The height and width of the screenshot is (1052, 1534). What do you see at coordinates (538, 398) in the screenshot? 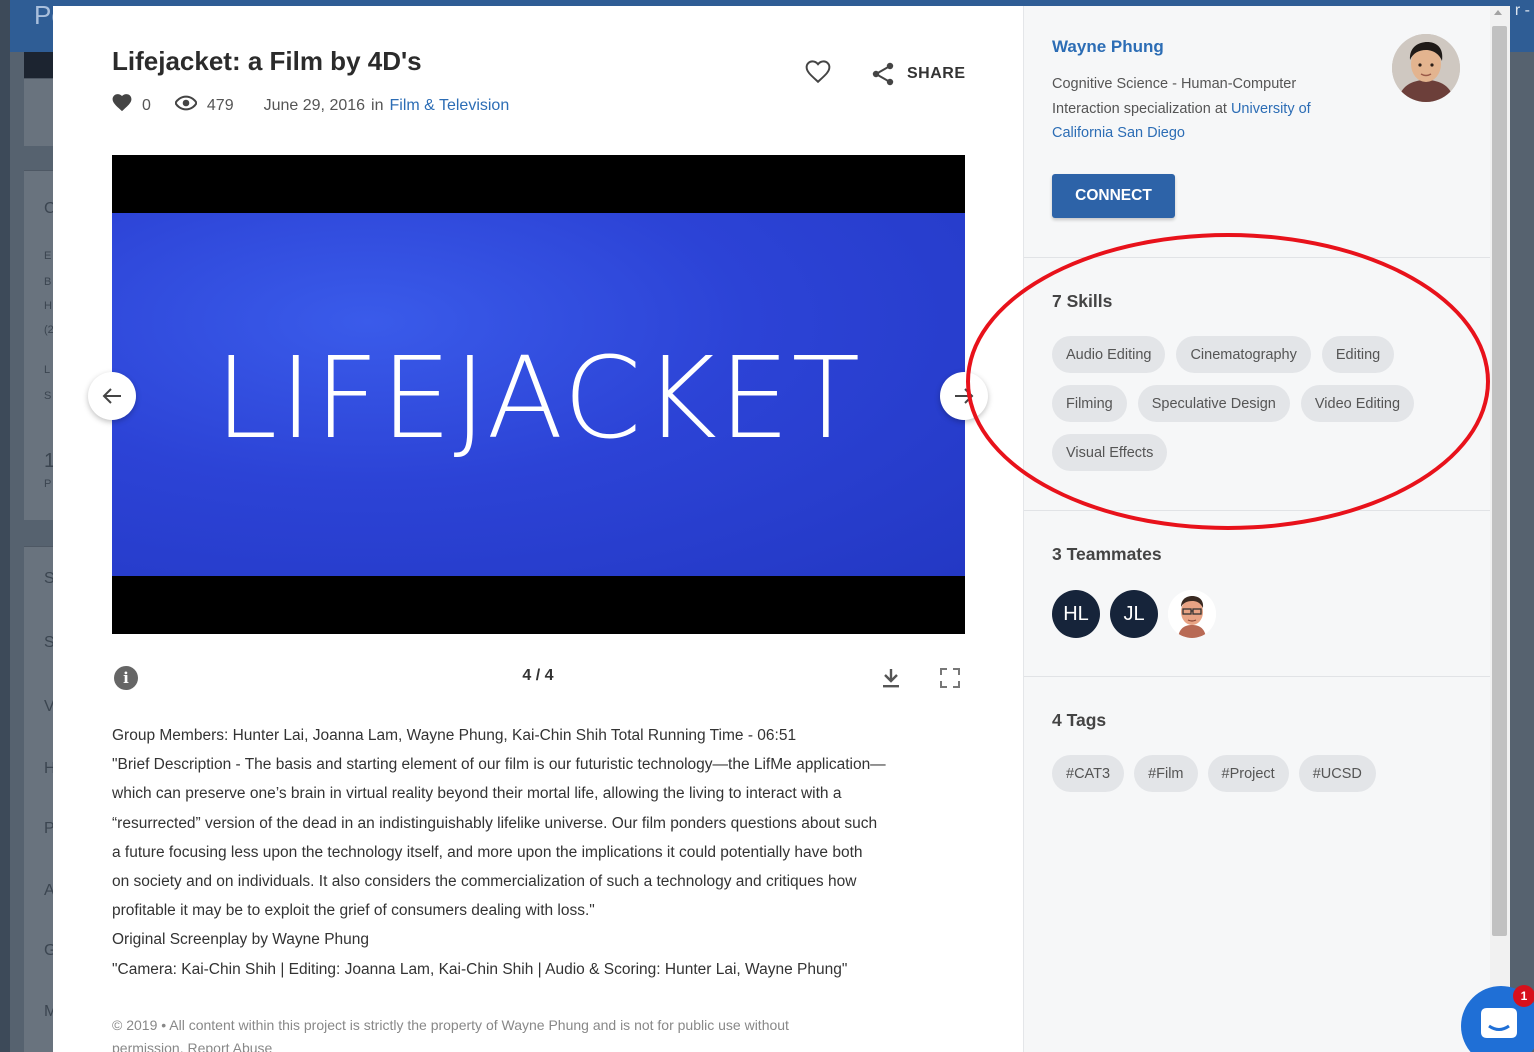
I see `slide-title: LIFEJACKET` at bounding box center [538, 398].